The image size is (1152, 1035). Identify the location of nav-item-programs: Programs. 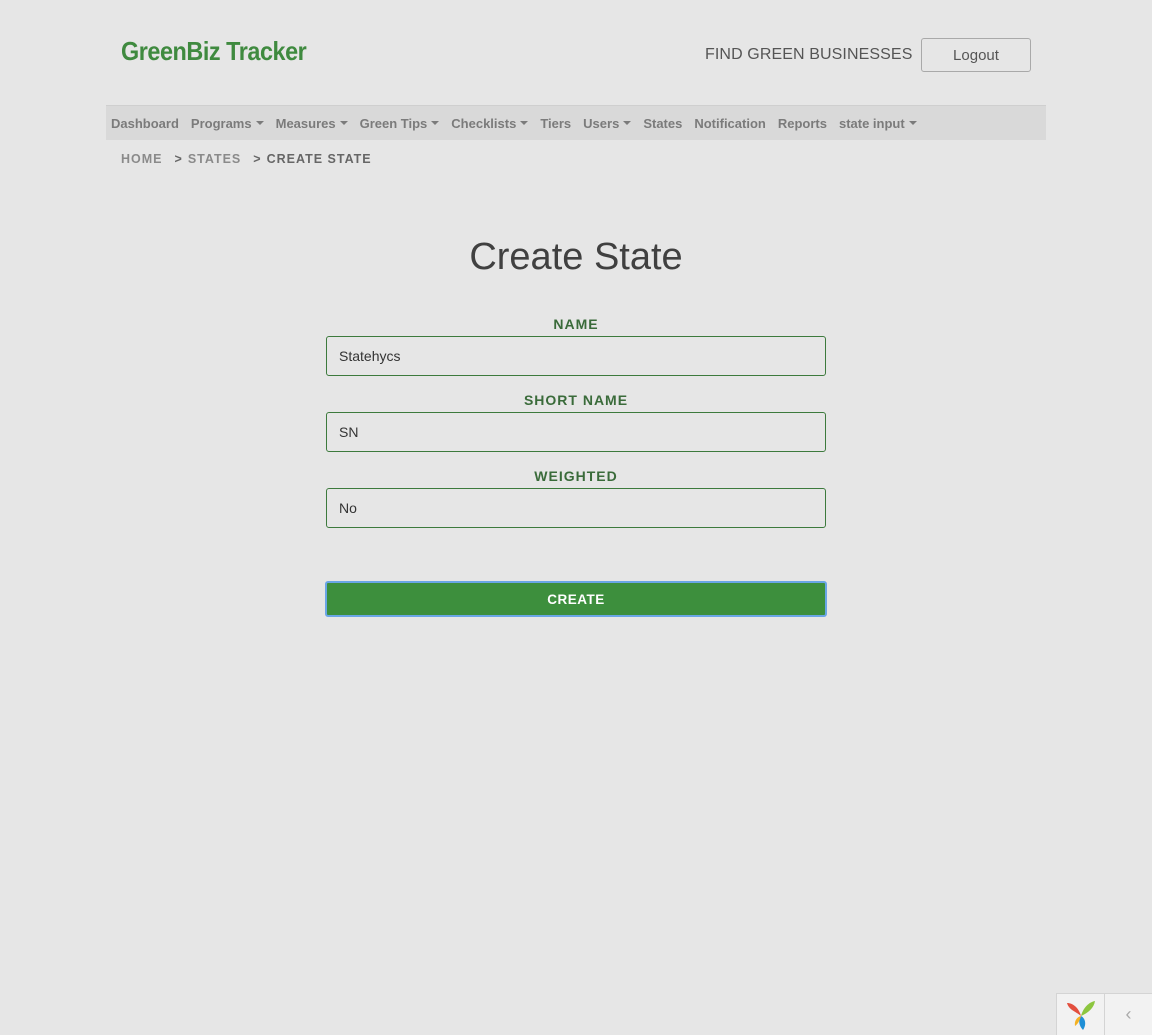
(227, 123).